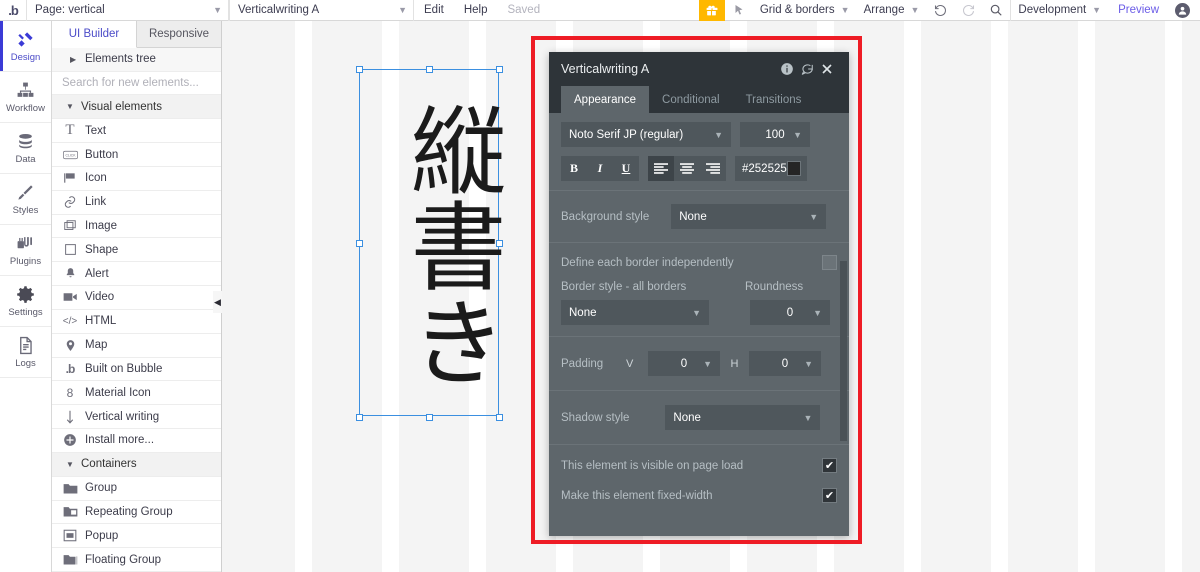  Describe the element at coordinates (785, 363) in the screenshot. I see `padding-h-select: 0 ▼` at that location.